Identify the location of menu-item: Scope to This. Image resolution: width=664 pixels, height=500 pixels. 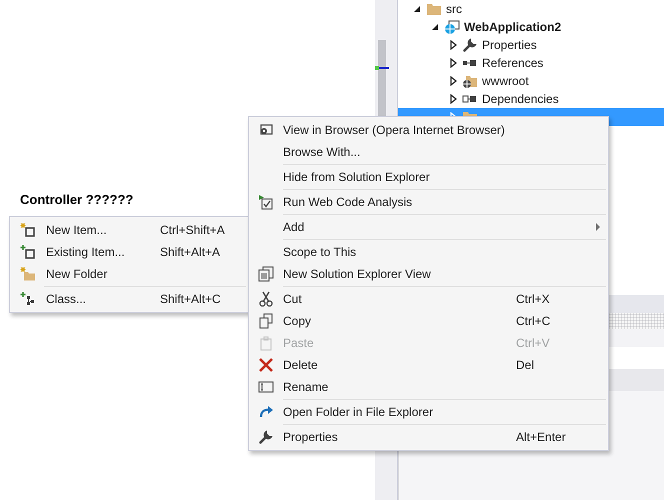
(428, 252).